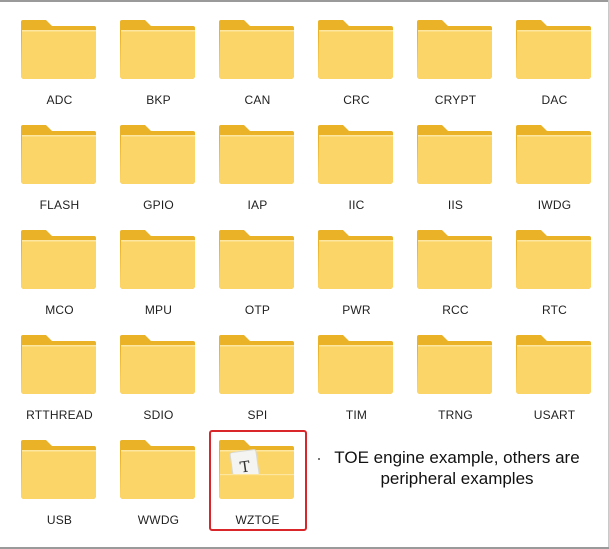 Image resolution: width=609 pixels, height=549 pixels. What do you see at coordinates (356, 310) in the screenshot?
I see `folder-label: PWR` at bounding box center [356, 310].